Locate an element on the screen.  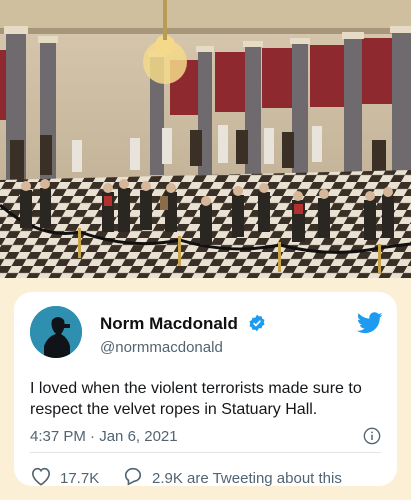
like-button: 17.7K is located at coordinates (64, 478).